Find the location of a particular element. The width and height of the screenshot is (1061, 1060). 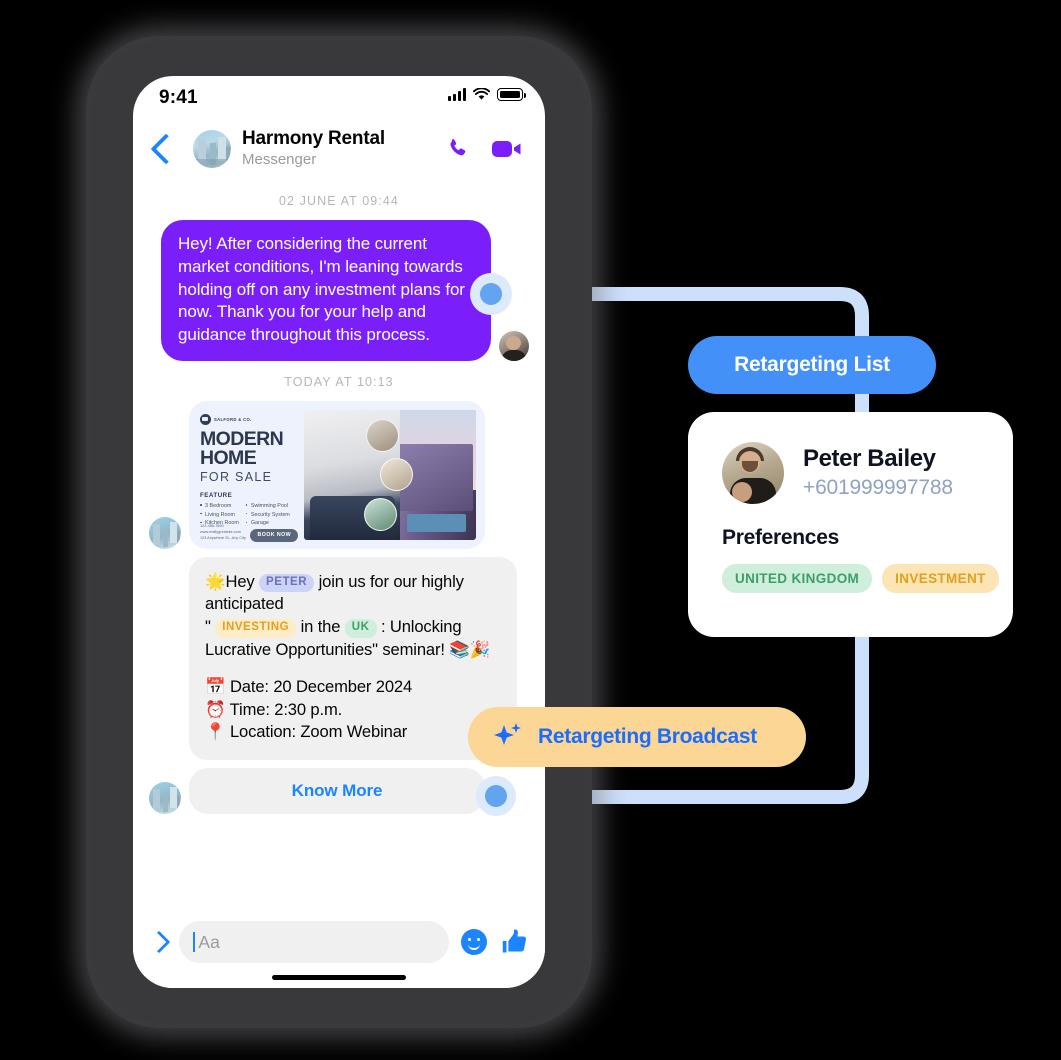

know-more-button: Know More is located at coordinates (337, 790).